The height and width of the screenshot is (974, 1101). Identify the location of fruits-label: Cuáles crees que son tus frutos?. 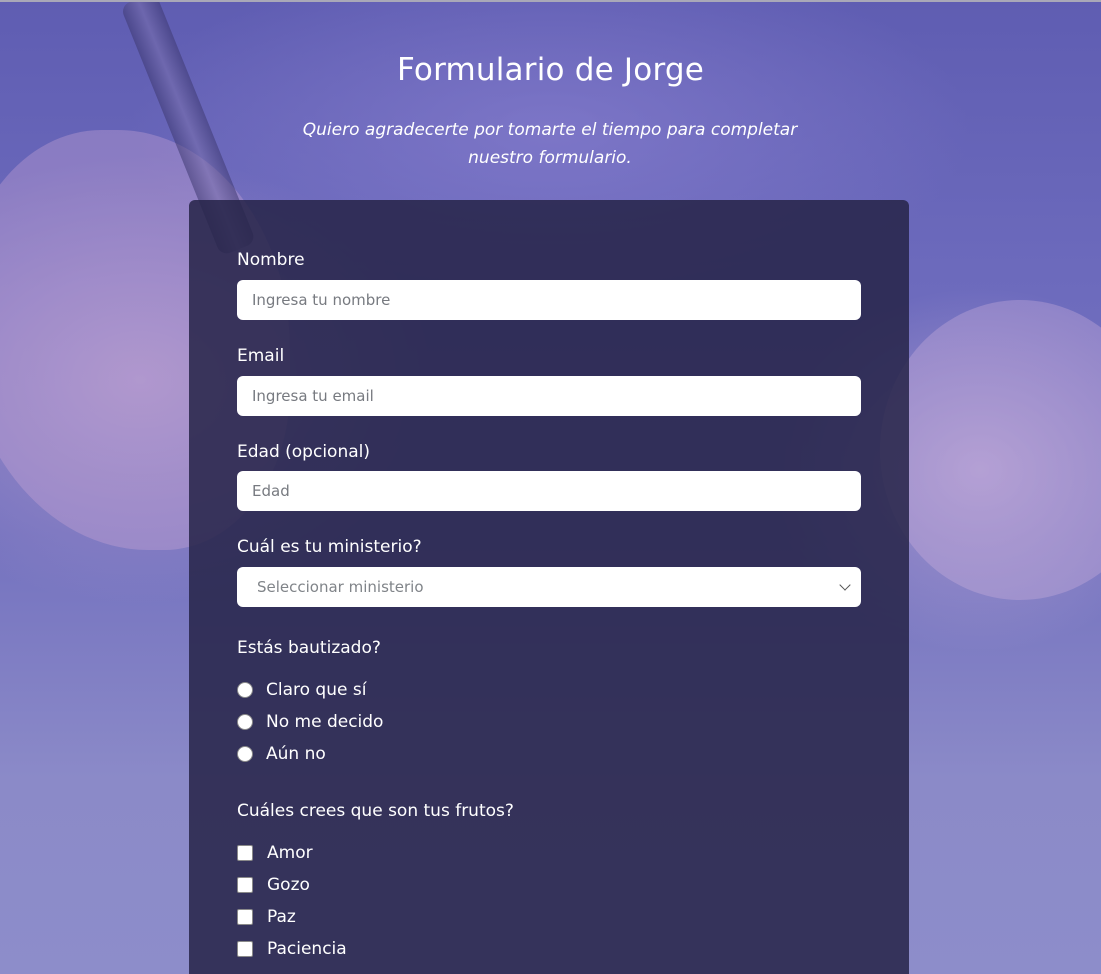
(375, 811).